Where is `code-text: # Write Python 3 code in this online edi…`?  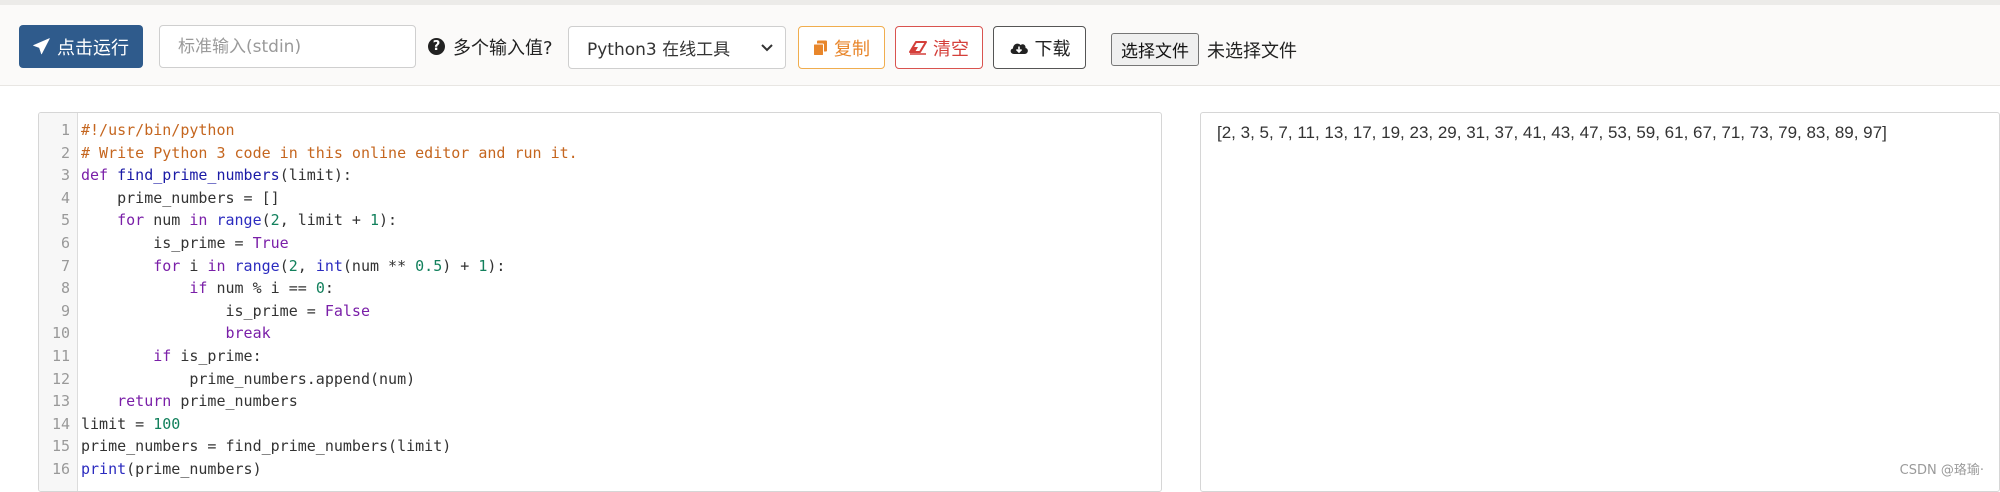 code-text: # Write Python 3 code in this online edi… is located at coordinates (329, 153).